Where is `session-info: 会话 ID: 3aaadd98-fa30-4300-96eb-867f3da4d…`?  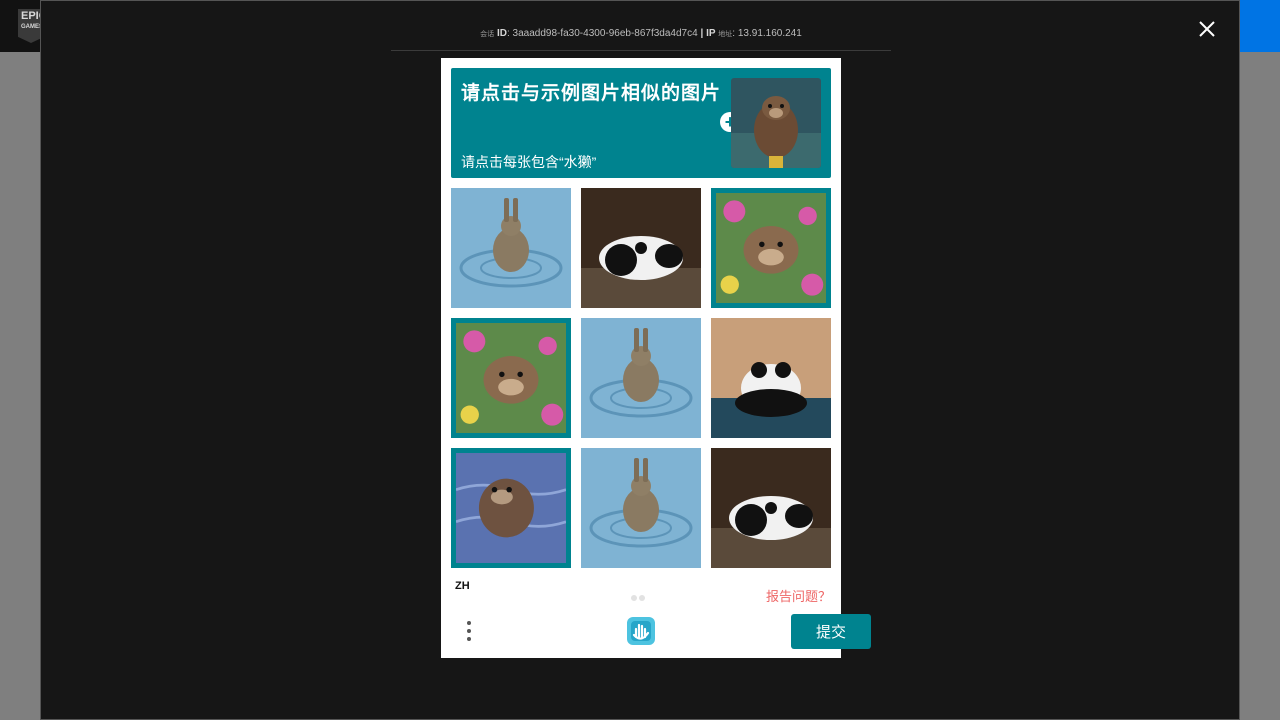 session-info: 会话 ID: 3aaadd98-fa30-4300-96eb-867f3da4d… is located at coordinates (641, 33).